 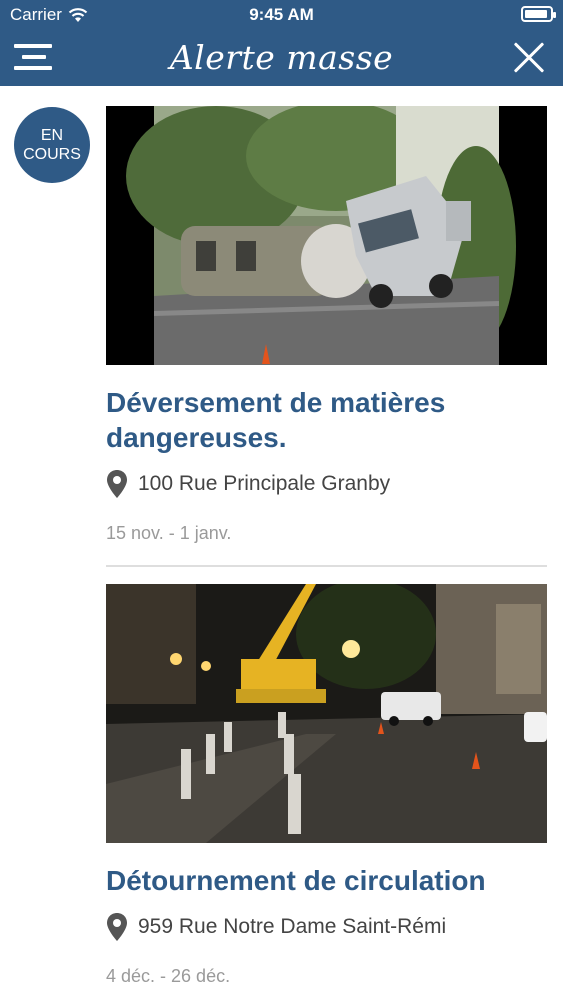 I want to click on close-icon, so click(x=529, y=58).